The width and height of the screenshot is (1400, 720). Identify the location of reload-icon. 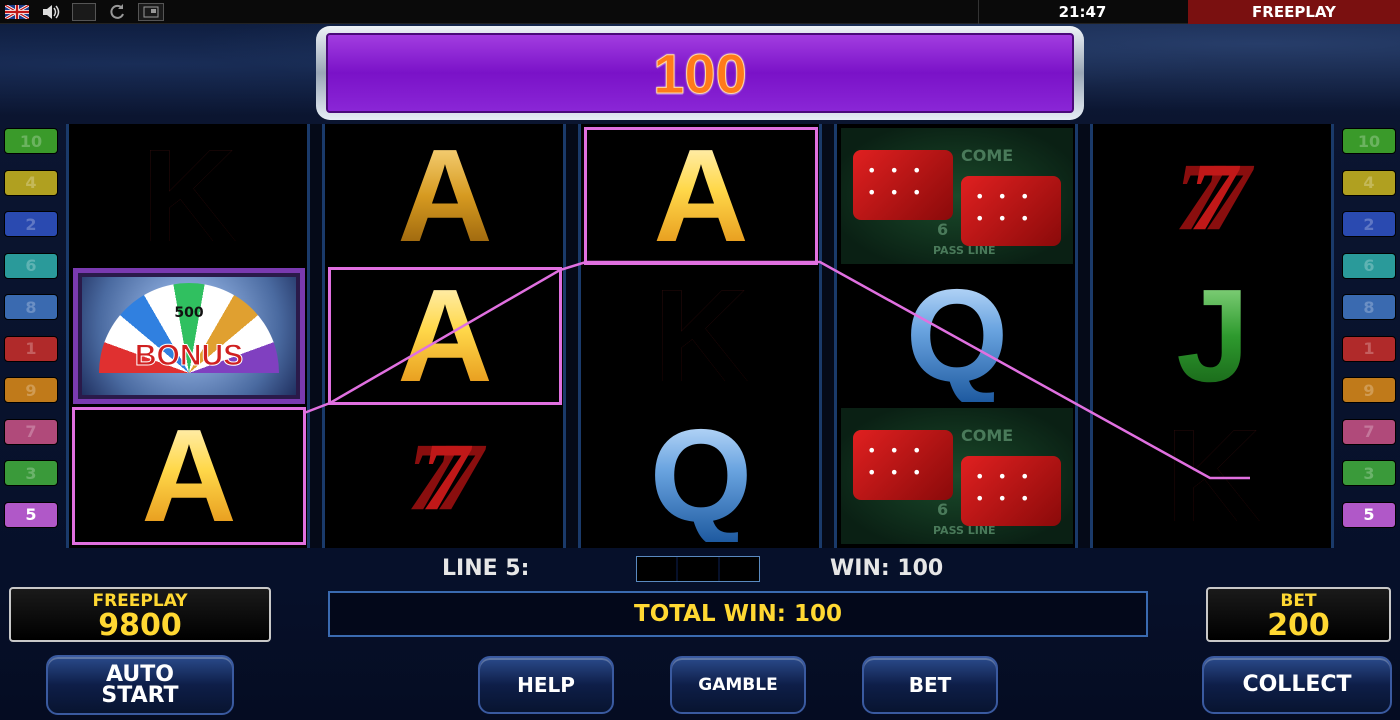
(117, 12).